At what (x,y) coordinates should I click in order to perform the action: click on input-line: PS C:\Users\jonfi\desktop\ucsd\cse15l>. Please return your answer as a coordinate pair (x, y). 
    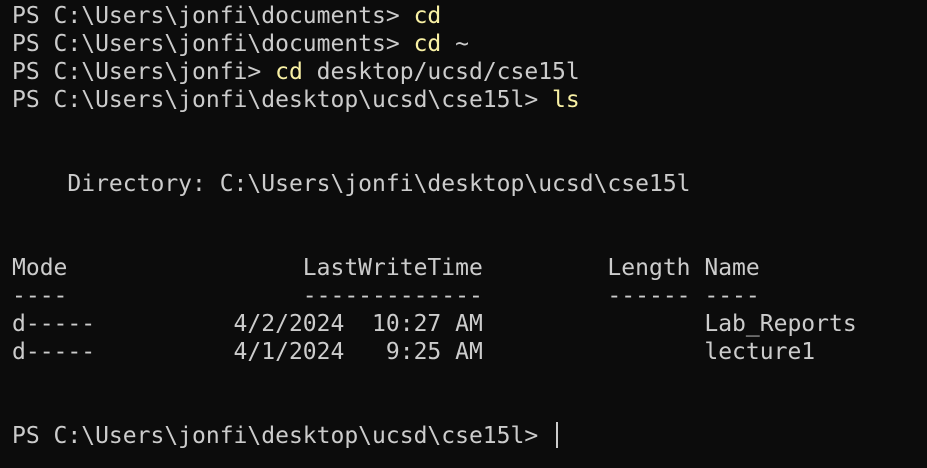
    Looking at the image, I should click on (469, 436).